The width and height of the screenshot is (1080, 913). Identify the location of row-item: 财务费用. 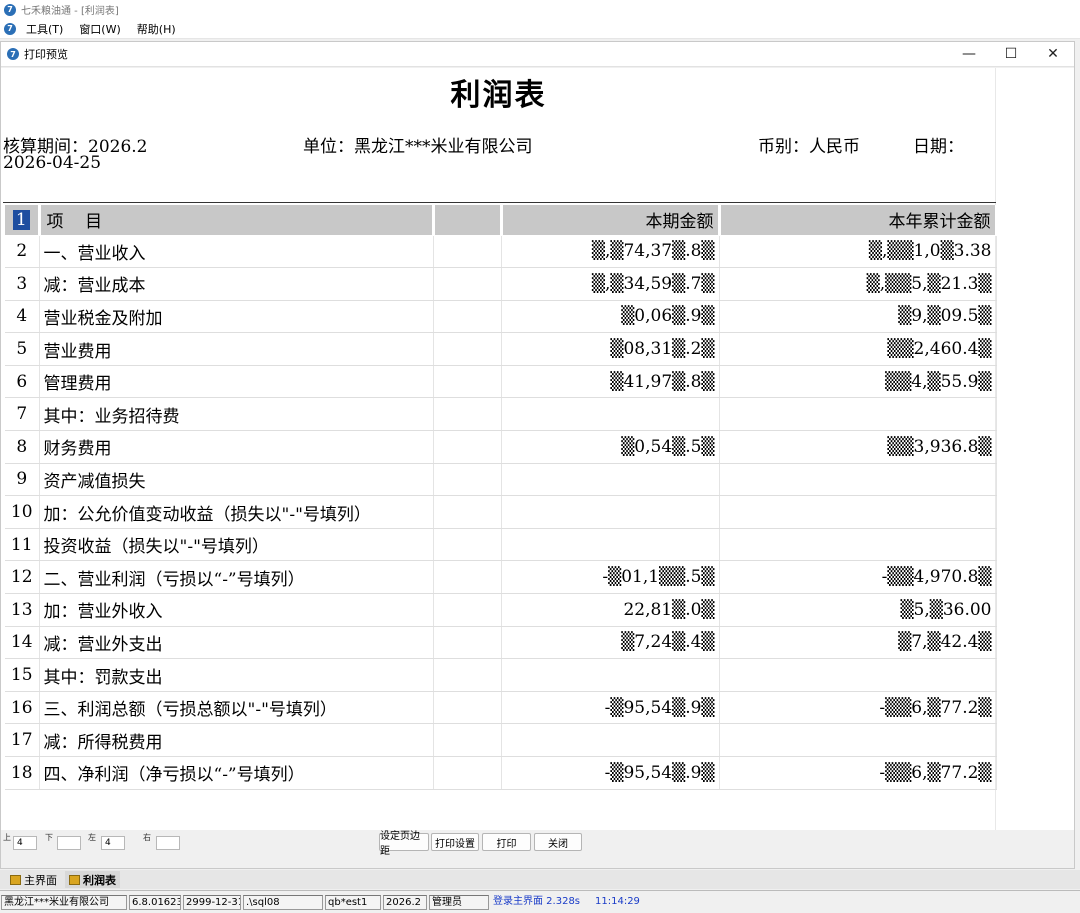
(236, 447).